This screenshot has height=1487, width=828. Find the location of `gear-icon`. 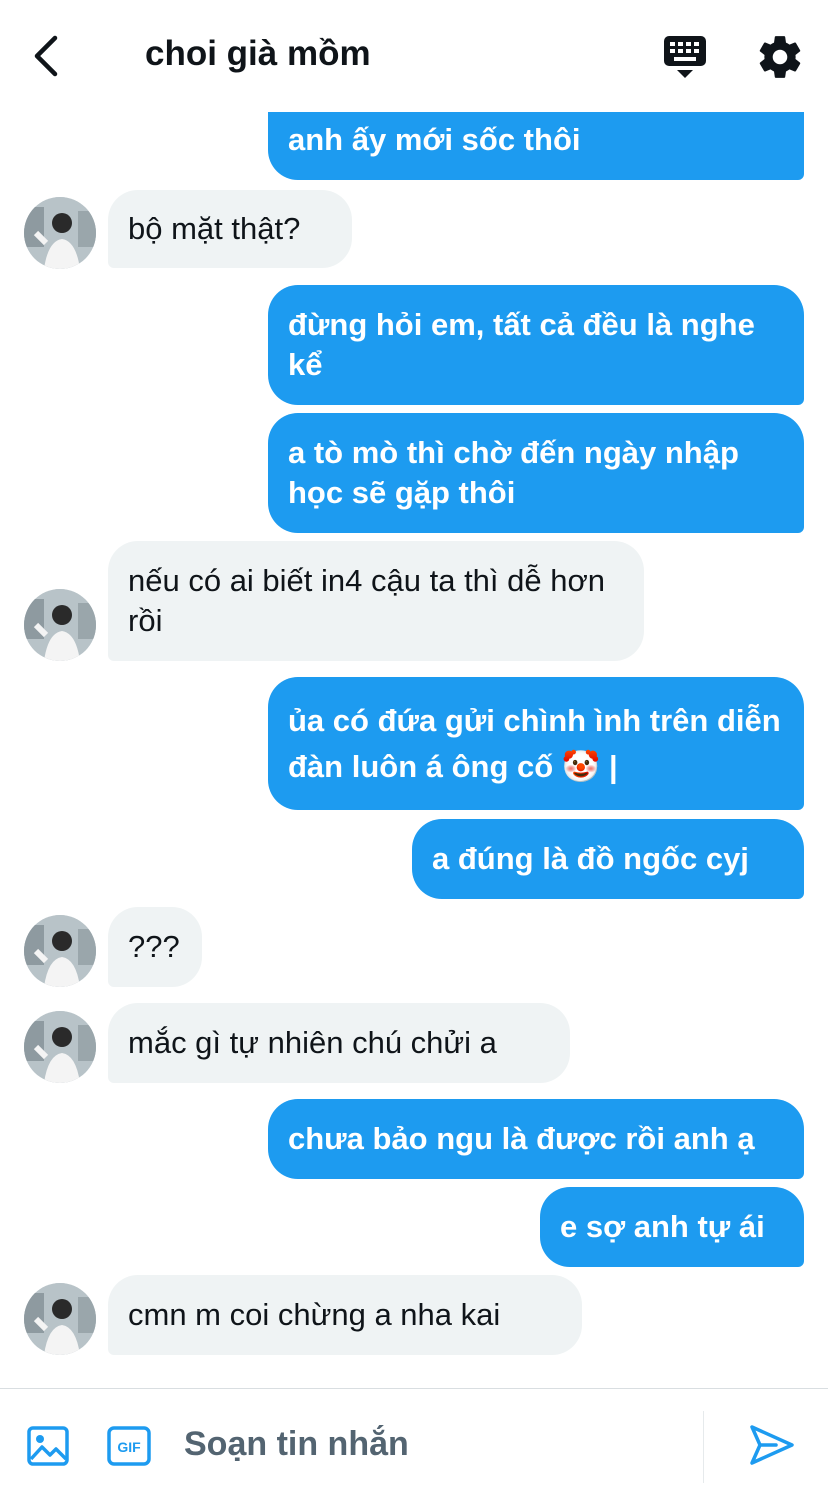

gear-icon is located at coordinates (780, 57).